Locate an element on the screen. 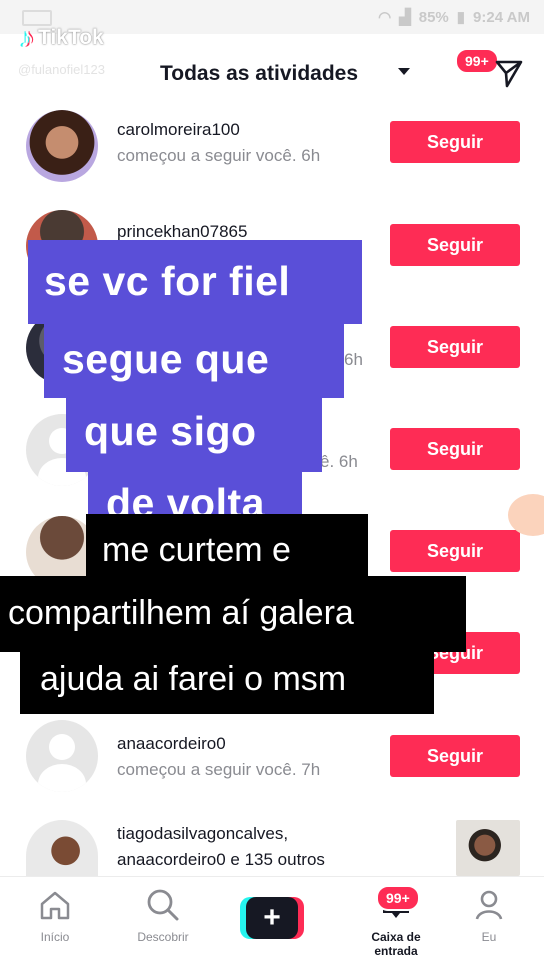 This screenshot has width=544, height=960. search-icon is located at coordinates (163, 905).